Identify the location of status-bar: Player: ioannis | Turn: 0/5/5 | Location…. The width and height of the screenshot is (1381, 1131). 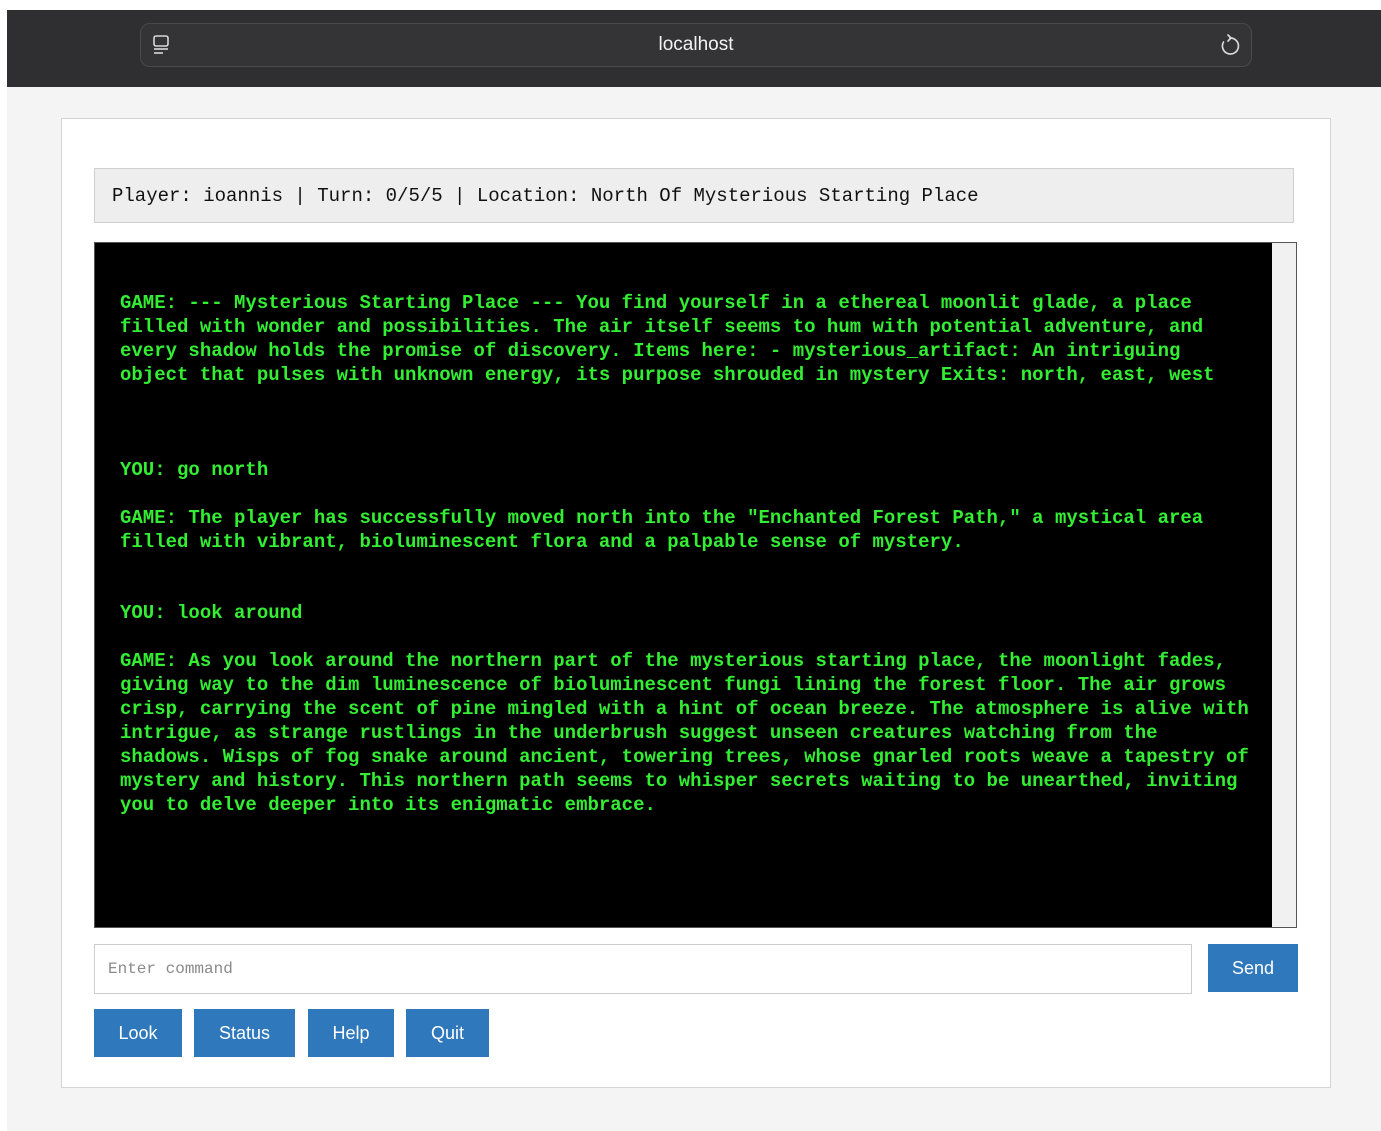
(694, 195).